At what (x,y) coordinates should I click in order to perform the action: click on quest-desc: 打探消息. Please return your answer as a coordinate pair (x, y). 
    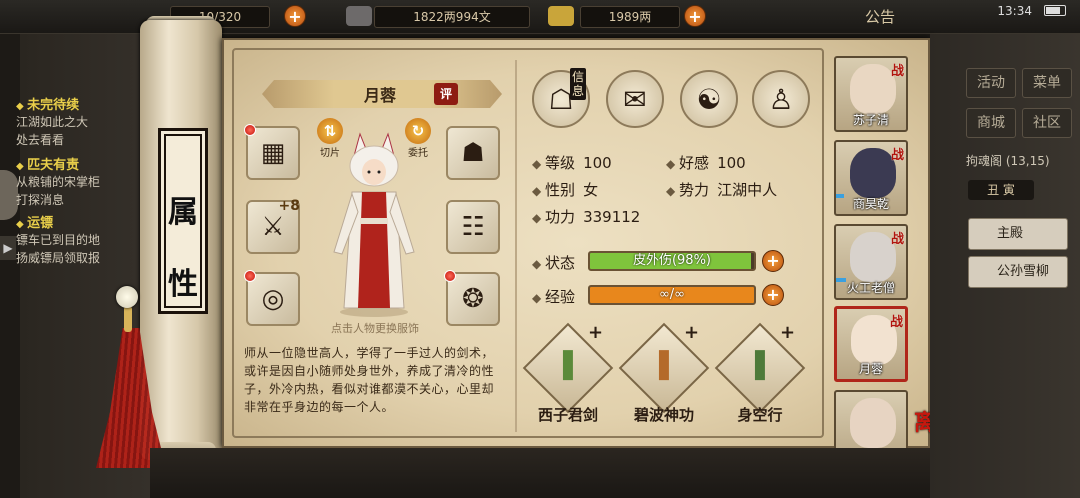
    Looking at the image, I should click on (40, 200).